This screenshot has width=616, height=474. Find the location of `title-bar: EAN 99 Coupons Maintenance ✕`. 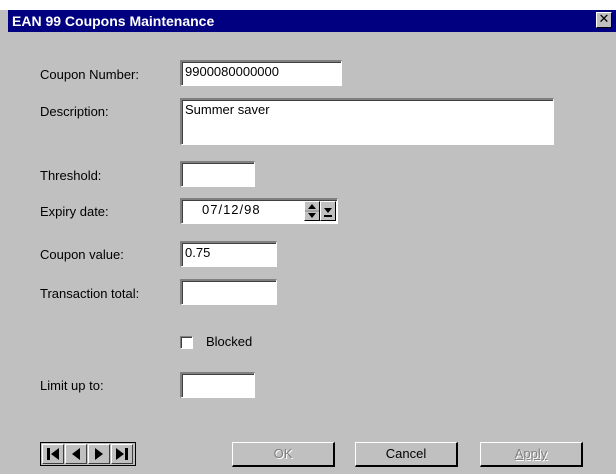

title-bar: EAN 99 Coupons Maintenance ✕ is located at coordinates (312, 21).